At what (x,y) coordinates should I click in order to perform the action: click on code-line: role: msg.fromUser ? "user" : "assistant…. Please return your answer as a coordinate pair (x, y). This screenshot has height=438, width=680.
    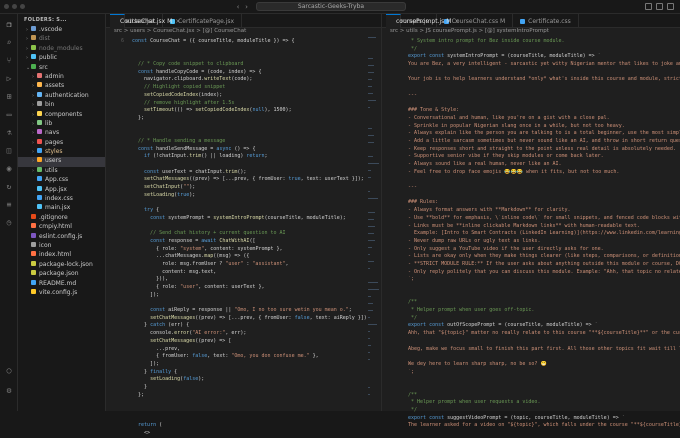
    Looking at the image, I should click on (243, 265).